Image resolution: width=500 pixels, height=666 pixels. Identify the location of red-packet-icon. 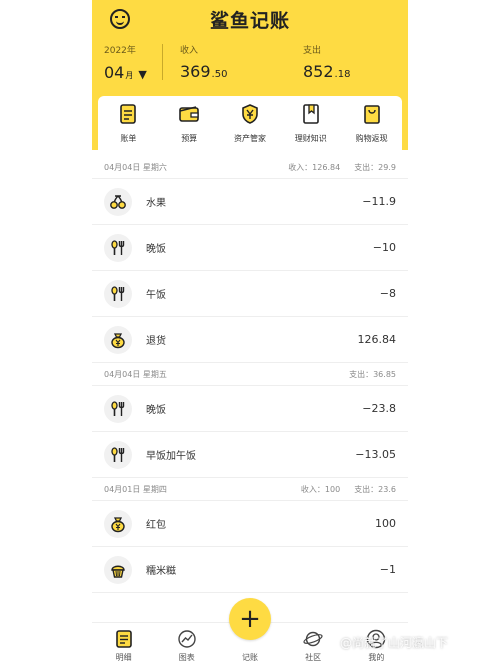
(118, 523).